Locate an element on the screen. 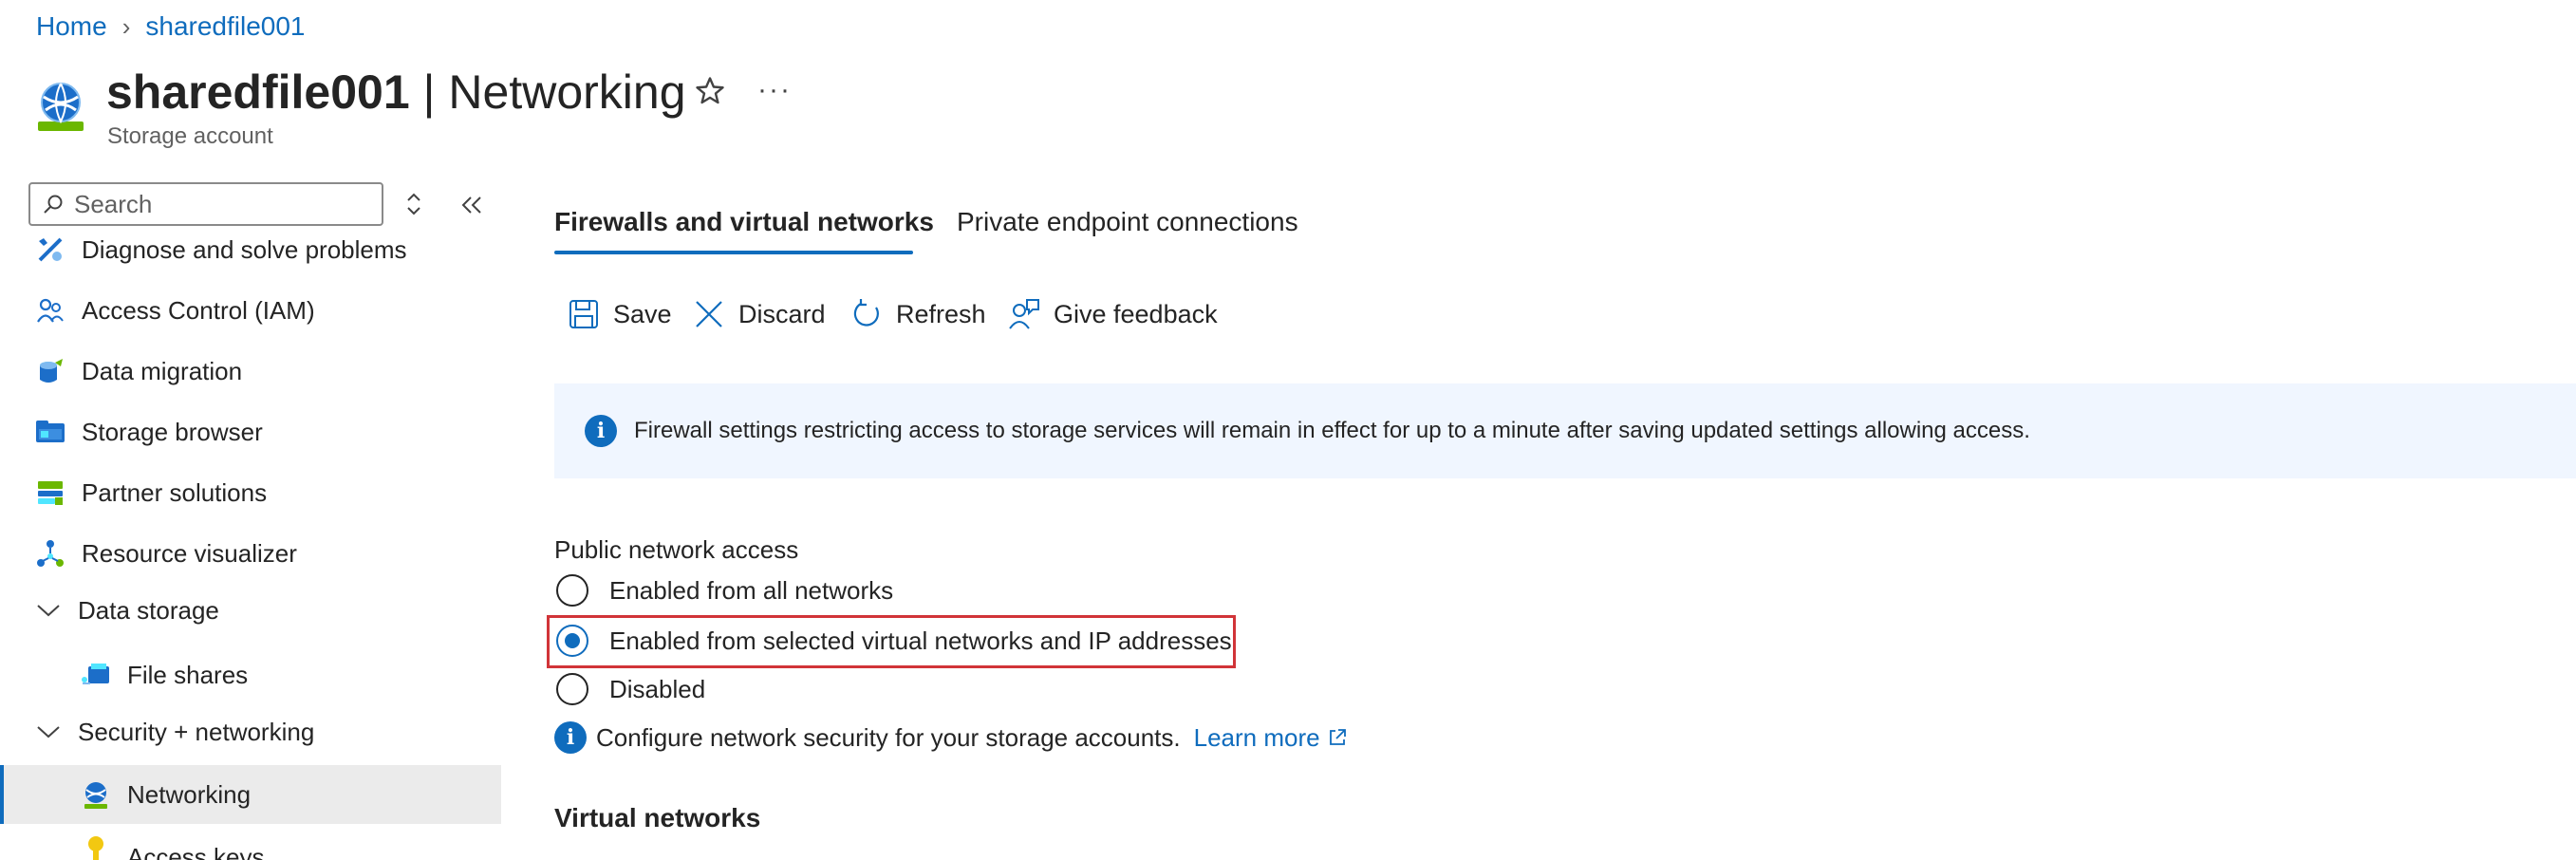 This screenshot has width=2576, height=860. learn-more-link: Learn more is located at coordinates (1270, 738).